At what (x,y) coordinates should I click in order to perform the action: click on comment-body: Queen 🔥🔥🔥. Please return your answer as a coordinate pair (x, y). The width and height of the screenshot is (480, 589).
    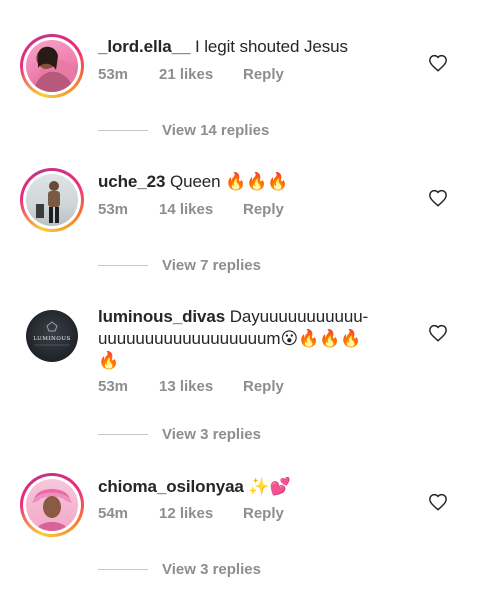
    Looking at the image, I should click on (229, 181).